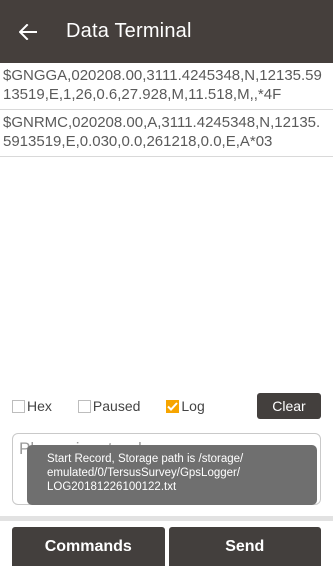 The width and height of the screenshot is (333, 566). I want to click on log-checkbox: Log, so click(185, 406).